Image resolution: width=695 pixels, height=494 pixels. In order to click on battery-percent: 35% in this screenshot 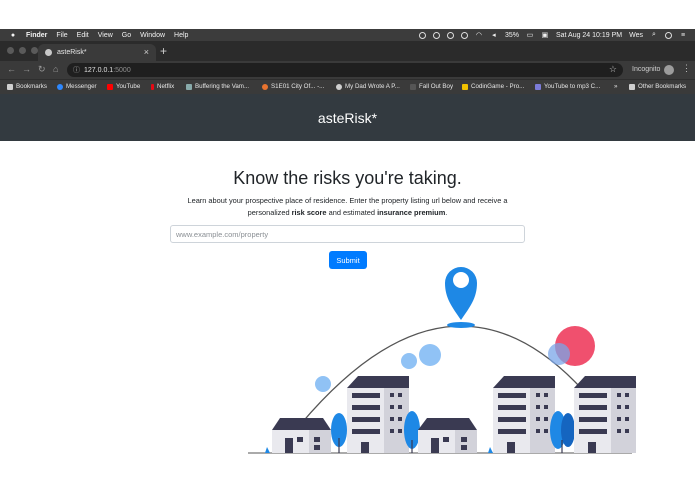, I will do `click(512, 35)`.